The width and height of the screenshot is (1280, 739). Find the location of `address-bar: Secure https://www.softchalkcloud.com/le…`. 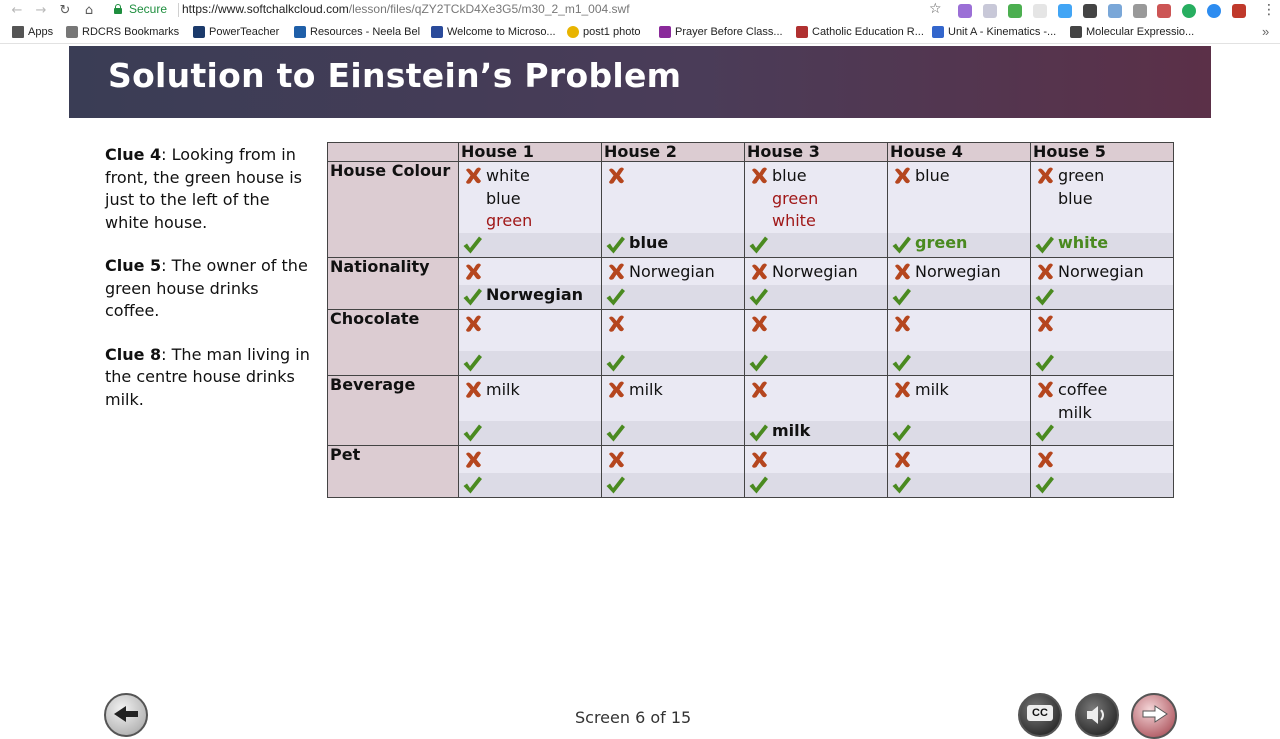

address-bar: Secure https://www.softchalkcloud.com/le… is located at coordinates (528, 11).